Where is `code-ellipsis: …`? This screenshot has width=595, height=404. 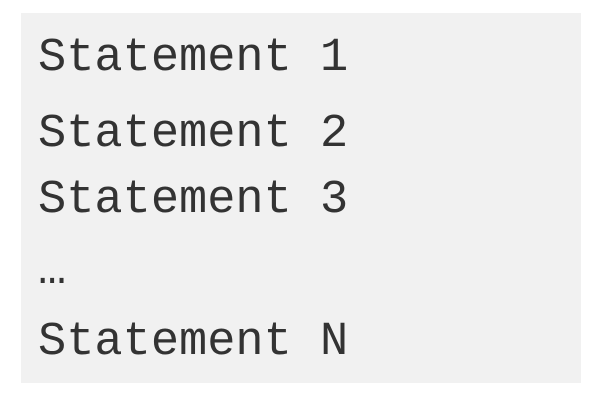 code-ellipsis: … is located at coordinates (52, 271).